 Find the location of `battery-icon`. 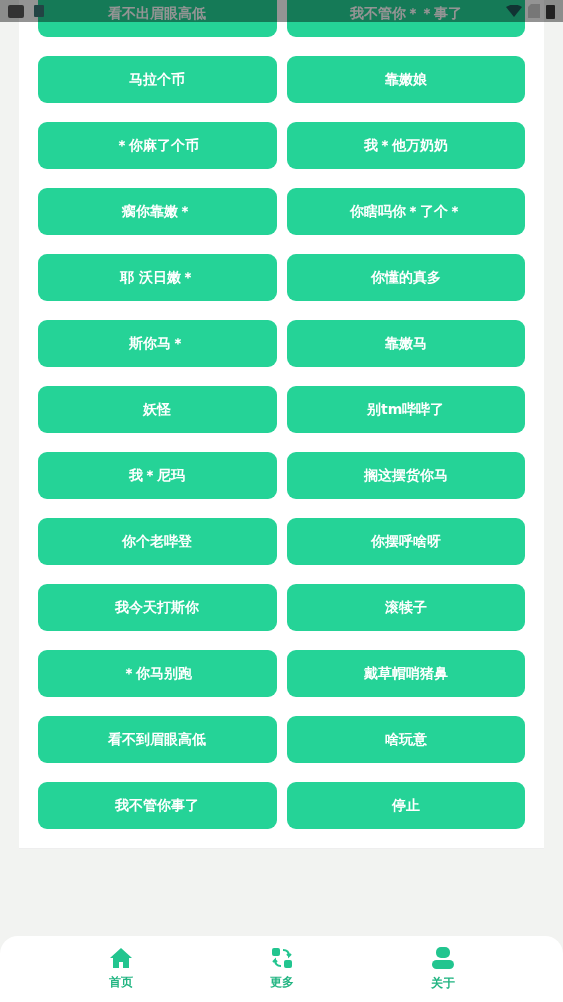

battery-icon is located at coordinates (550, 11).